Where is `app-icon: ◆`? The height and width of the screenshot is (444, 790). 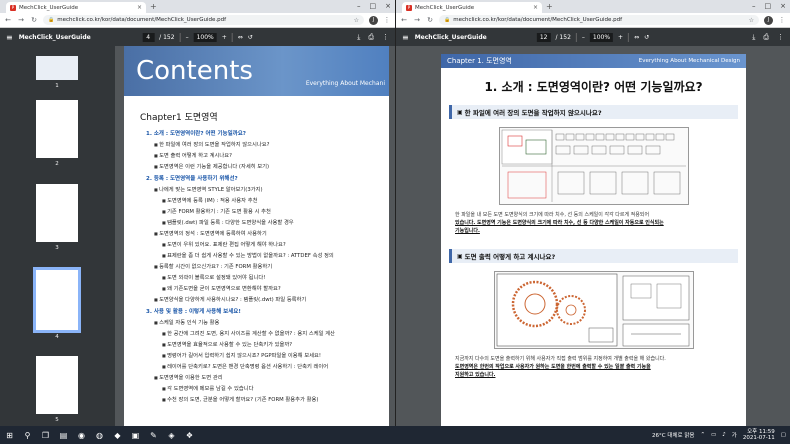 app-icon: ◆ is located at coordinates (117, 435).